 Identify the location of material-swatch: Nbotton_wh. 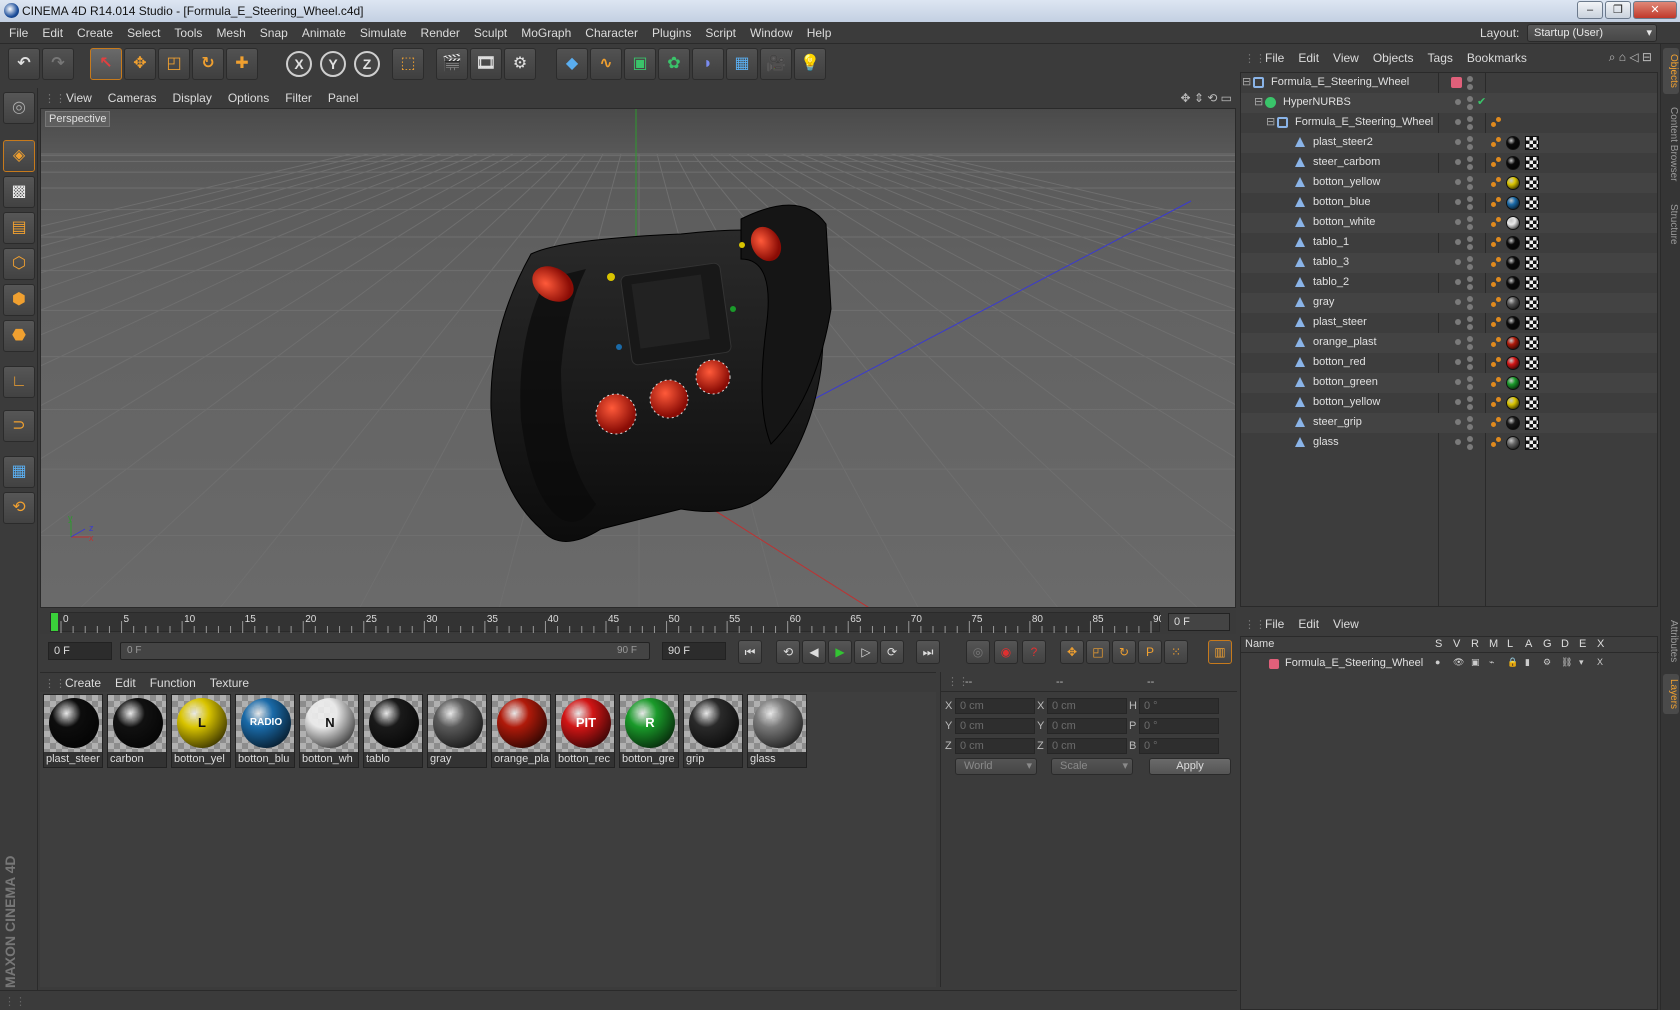
(329, 731).